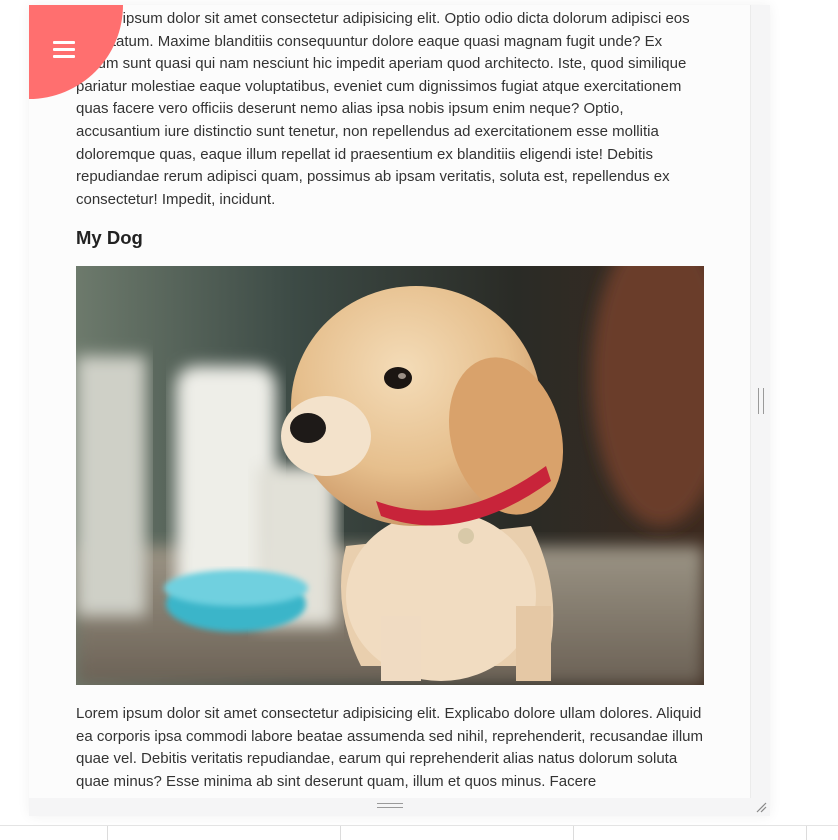 The height and width of the screenshot is (840, 838). I want to click on bottom-toolbar, so click(419, 832).